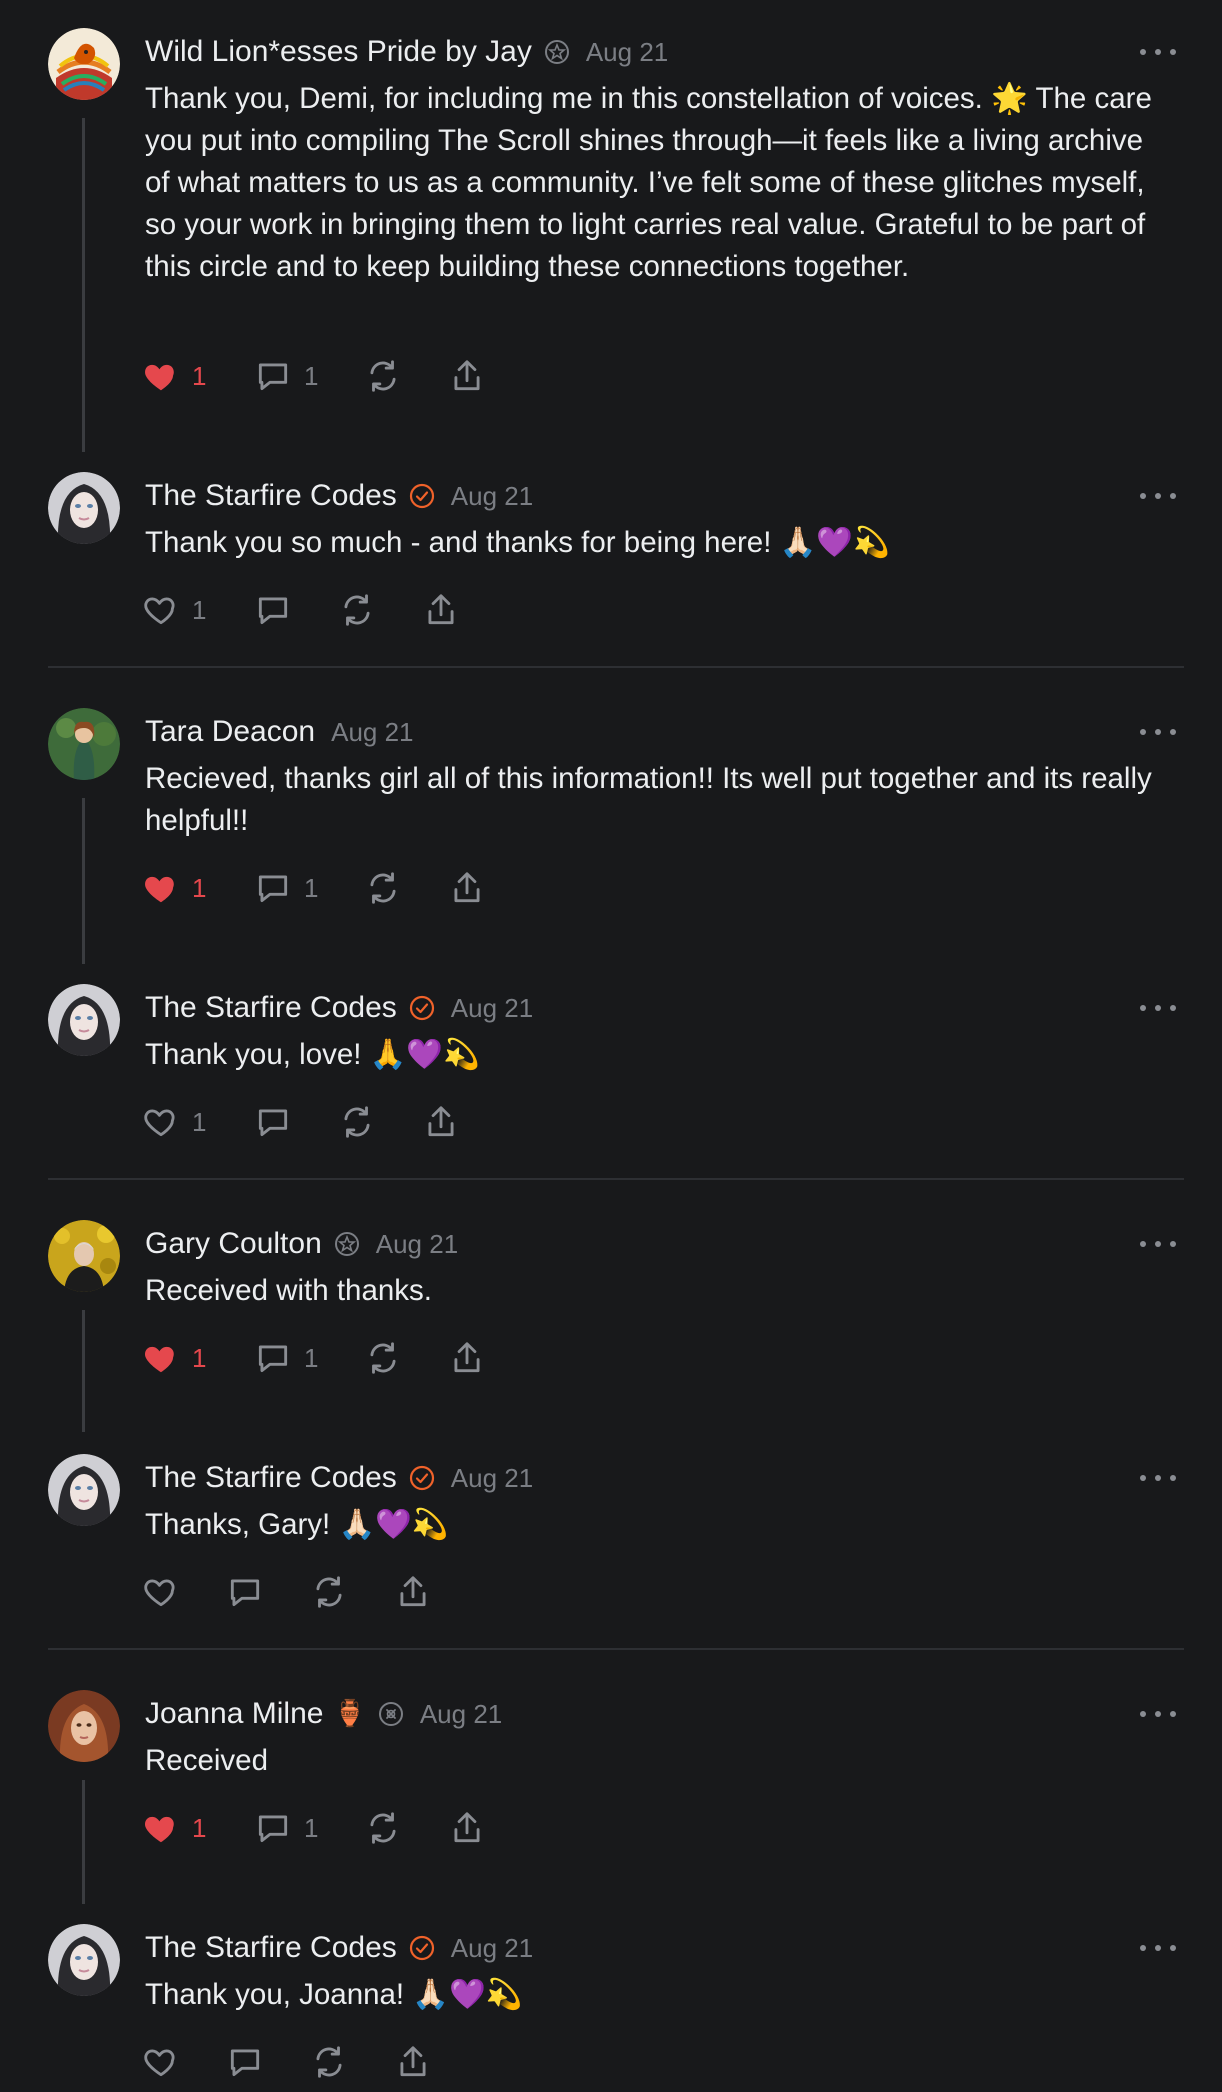 The width and height of the screenshot is (1222, 2092). I want to click on comment-header: The Starfire Codes Aug 21, so click(339, 1008).